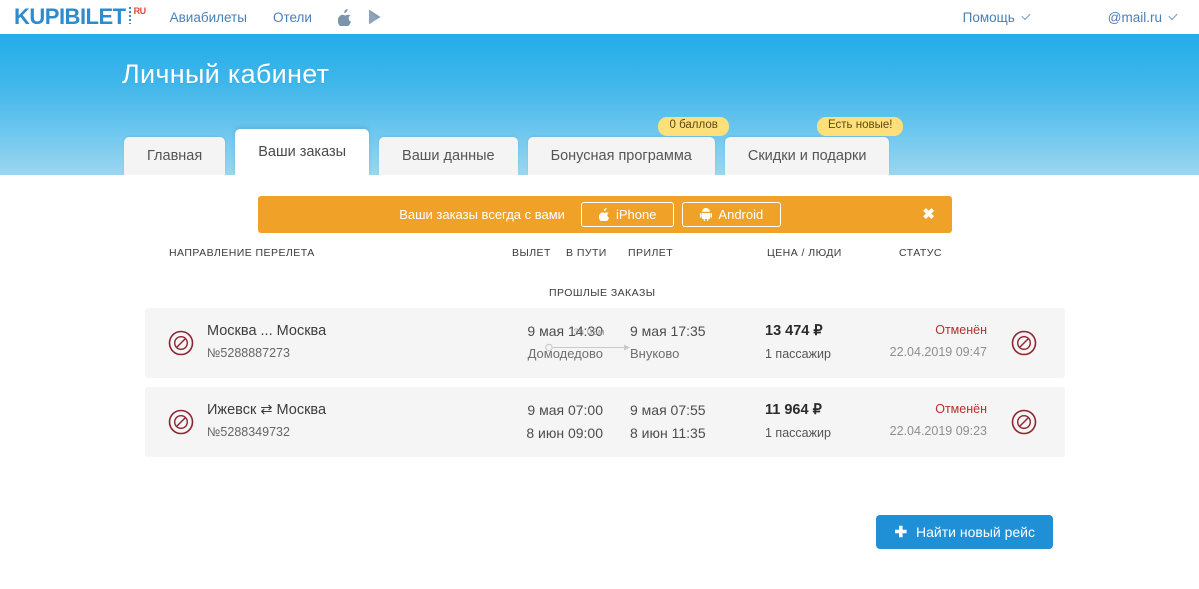  I want to click on logo-divider, so click(129, 15).